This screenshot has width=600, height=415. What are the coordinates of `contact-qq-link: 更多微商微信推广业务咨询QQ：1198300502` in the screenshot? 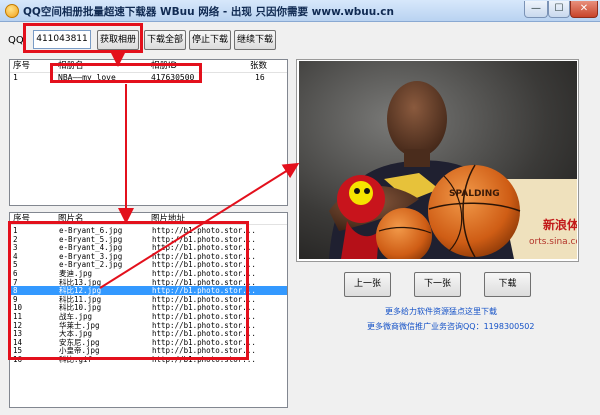 It's located at (451, 326).